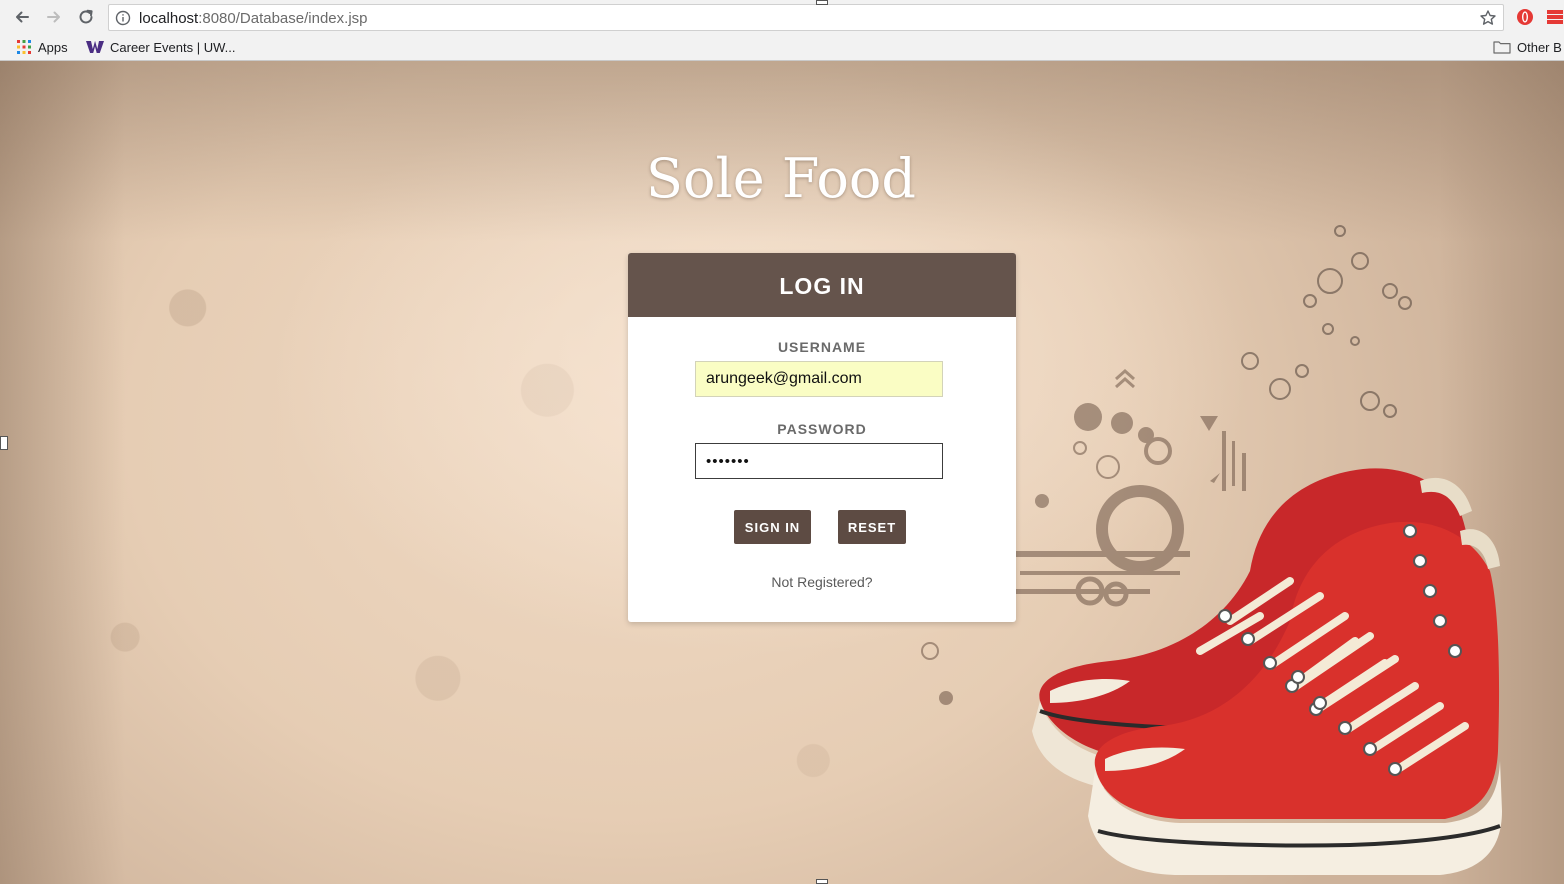 The height and width of the screenshot is (884, 1564). I want to click on sign-in-button: SIGN IN, so click(772, 527).